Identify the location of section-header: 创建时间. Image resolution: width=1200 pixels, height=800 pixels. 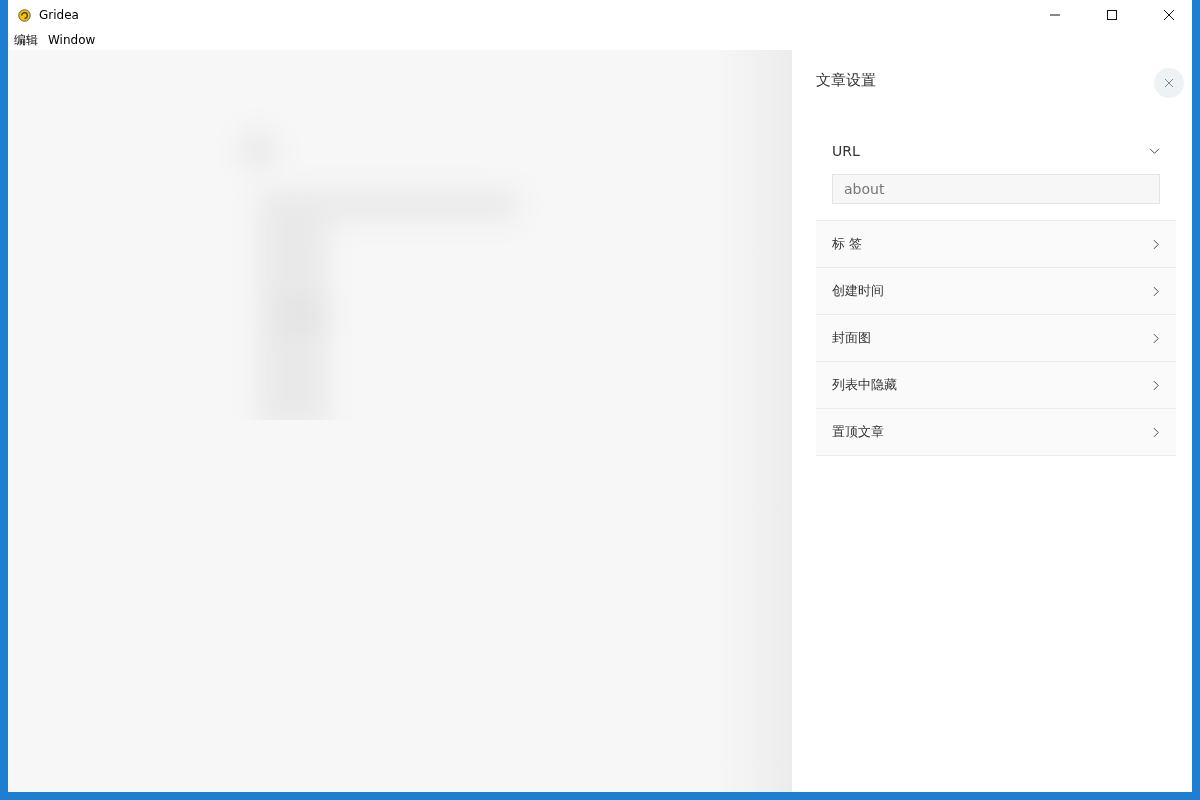
(996, 291).